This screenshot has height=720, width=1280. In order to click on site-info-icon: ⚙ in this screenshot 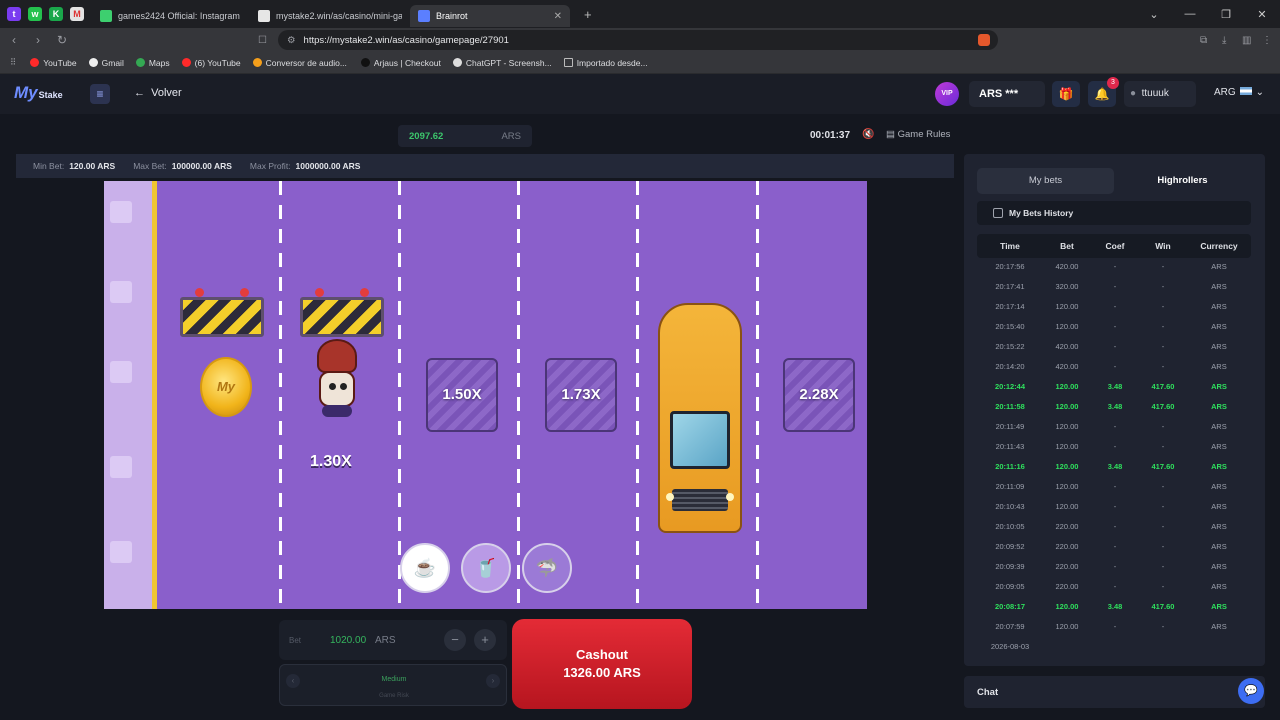, I will do `click(291, 40)`.